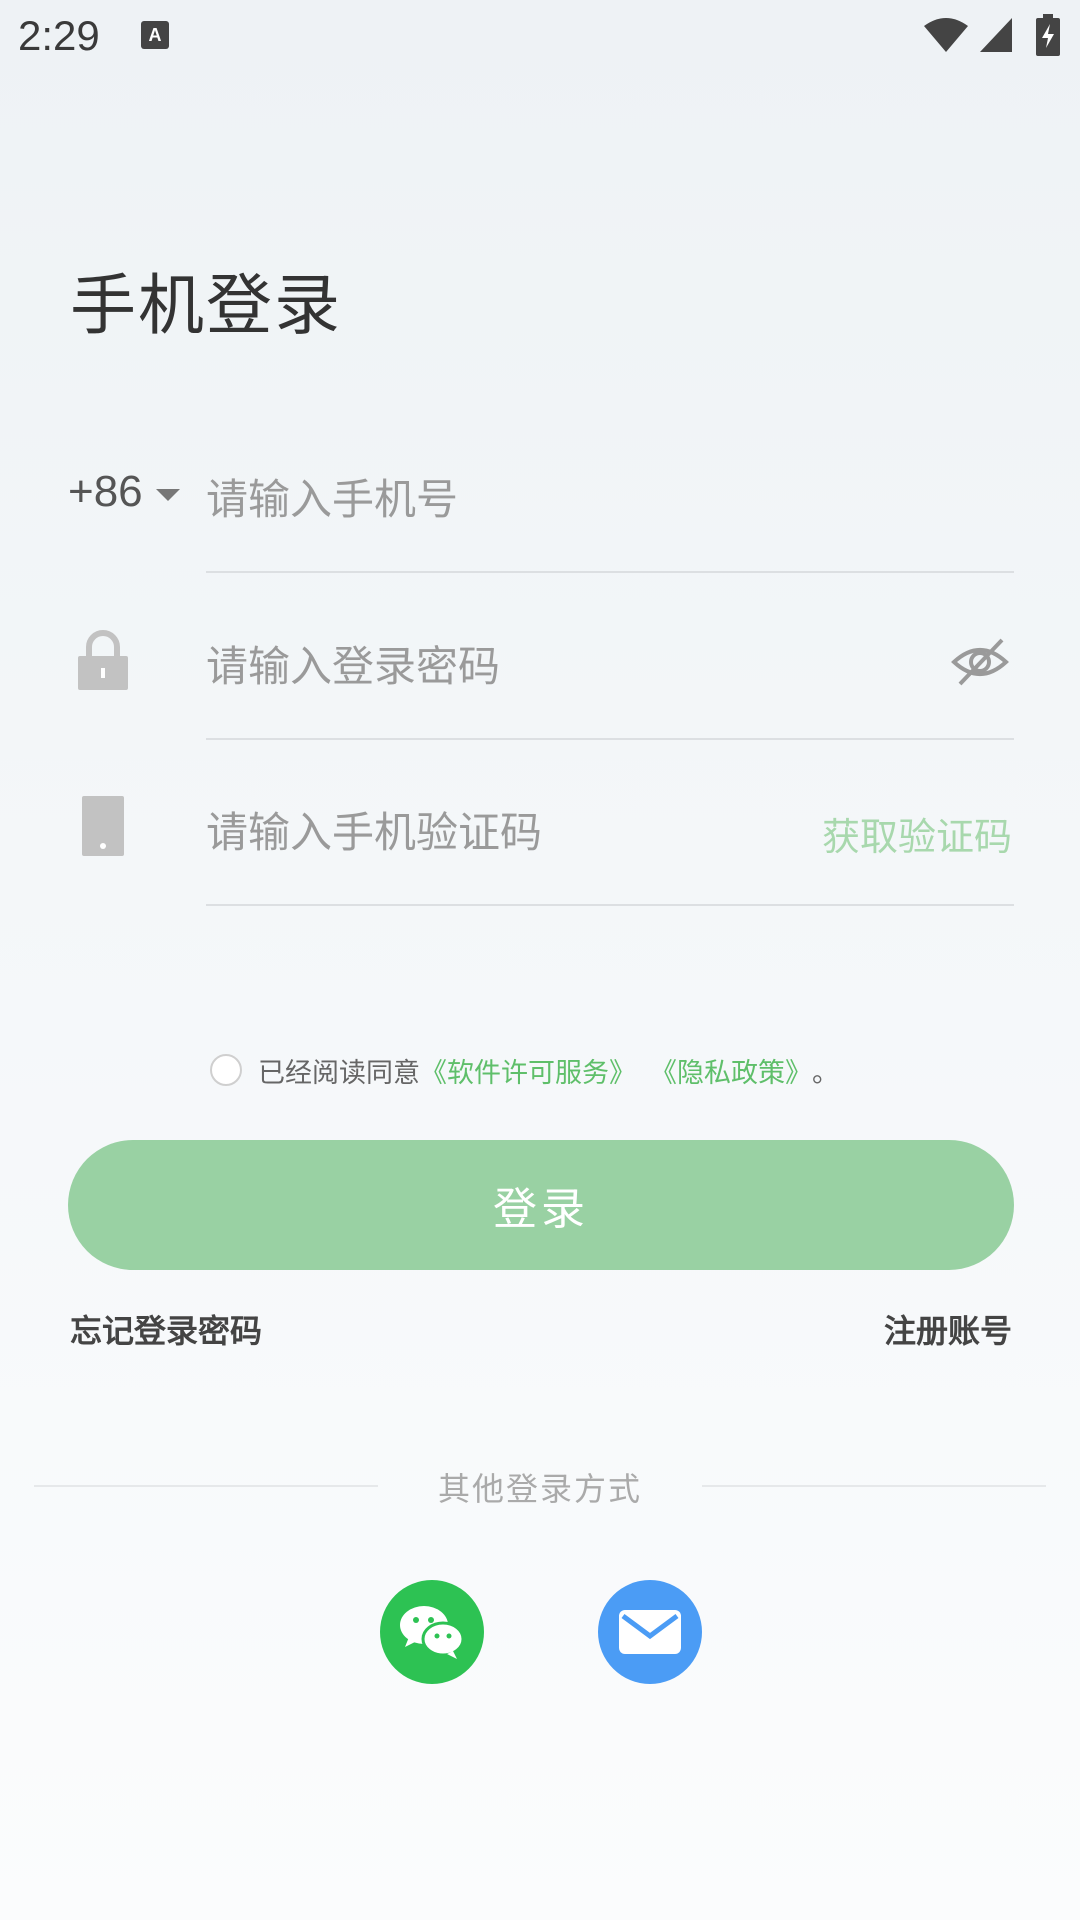 The image size is (1080, 1920). Describe the element at coordinates (825, 1073) in the screenshot. I see `agreement-suffix: 。` at that location.